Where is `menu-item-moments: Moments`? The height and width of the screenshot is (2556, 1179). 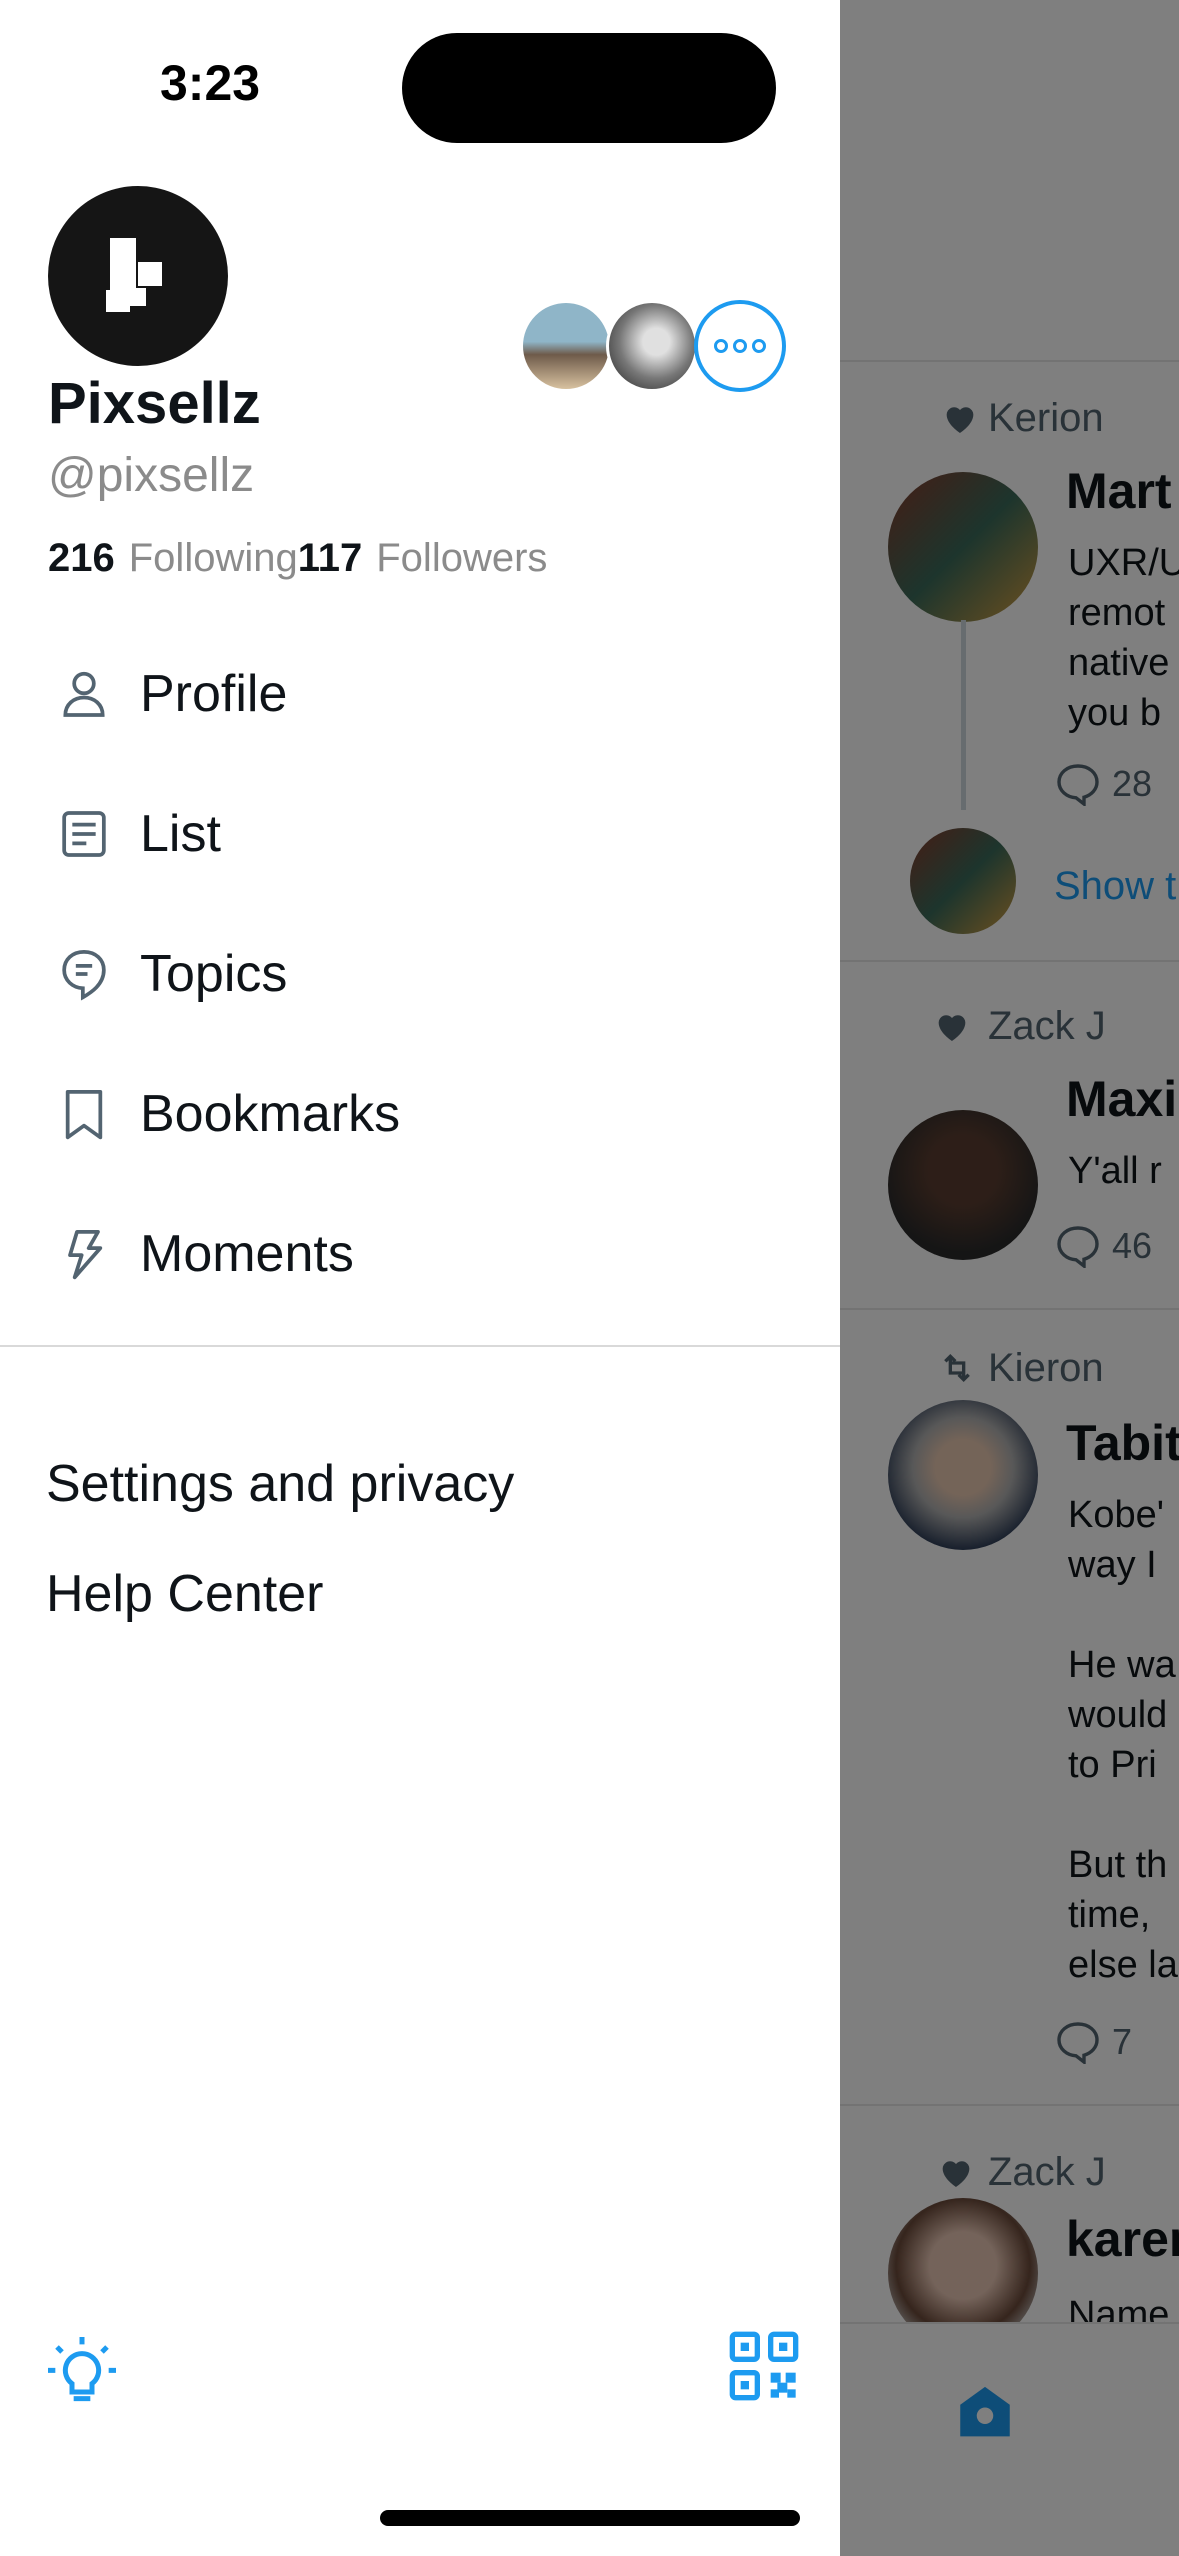
menu-item-moments: Moments is located at coordinates (420, 1254).